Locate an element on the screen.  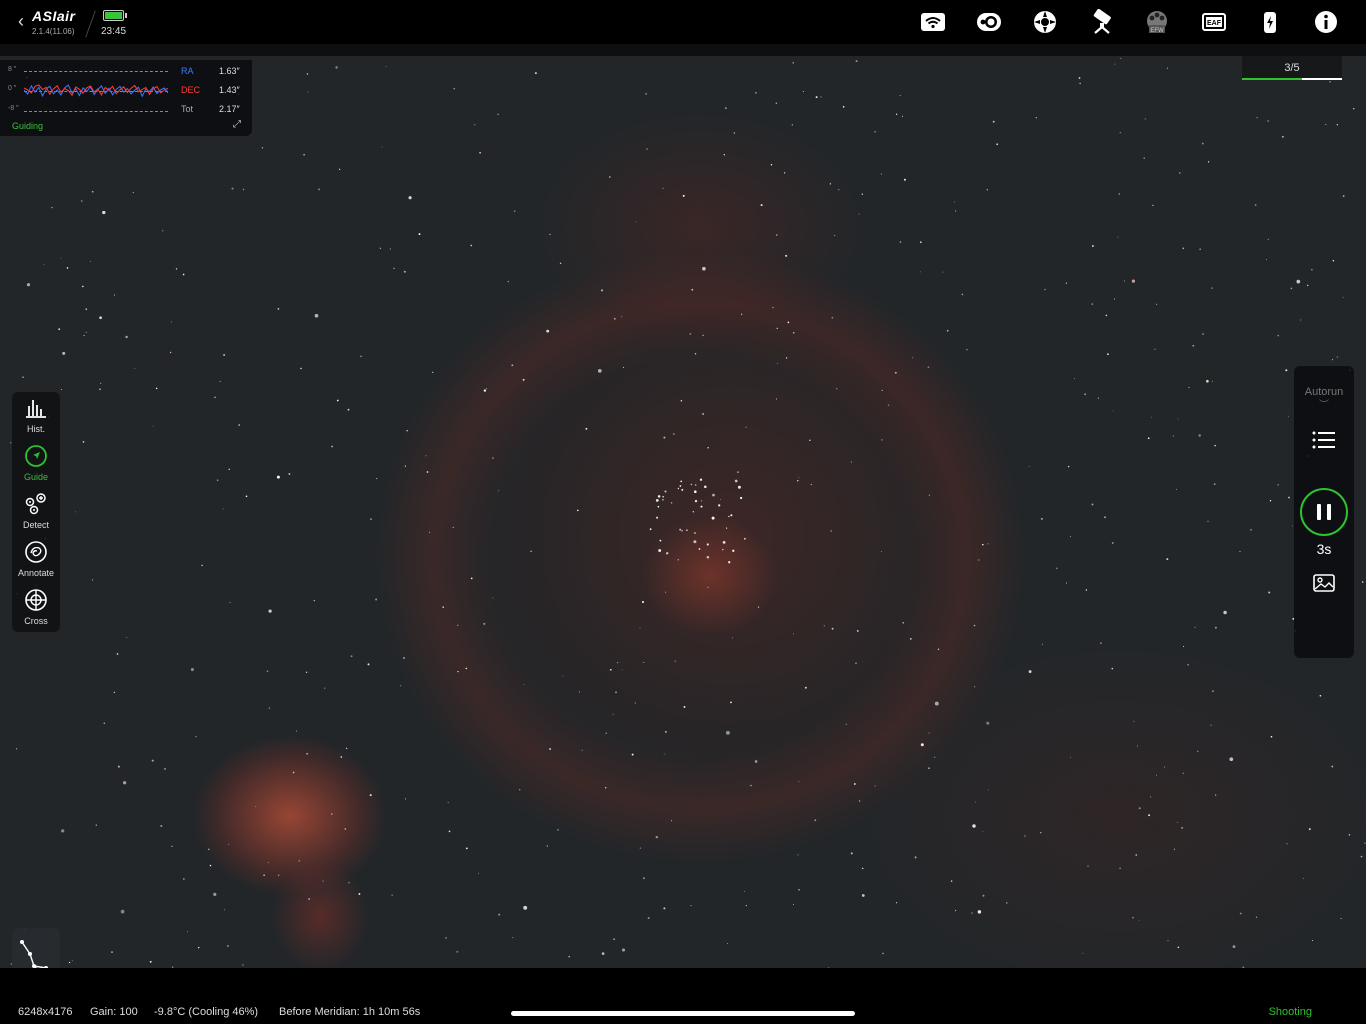
left-toolbar: Hist. Guide Detect Annotate Cross is located at coordinates (36, 512).